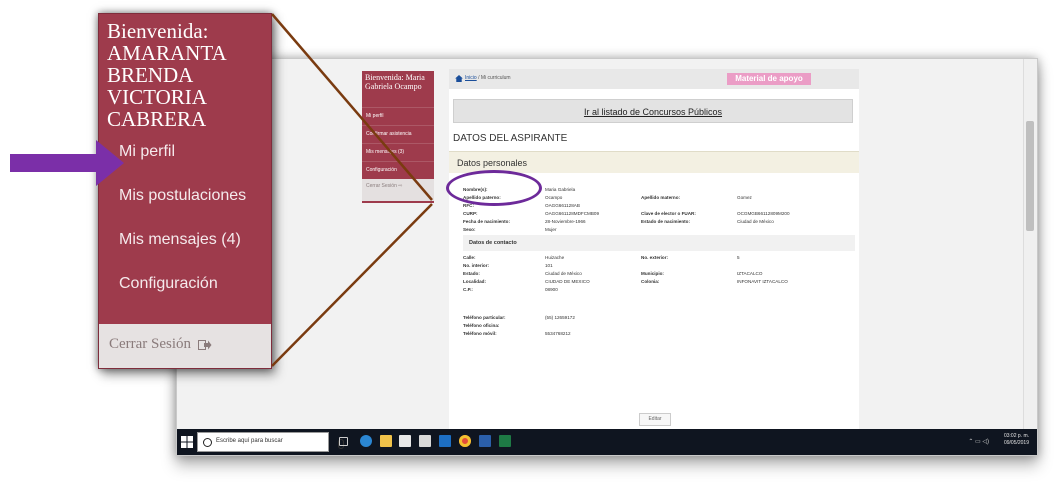  Describe the element at coordinates (659, 317) in the screenshot. I see `phone-field-row: Teléfono particular: (55) 12659172` at that location.